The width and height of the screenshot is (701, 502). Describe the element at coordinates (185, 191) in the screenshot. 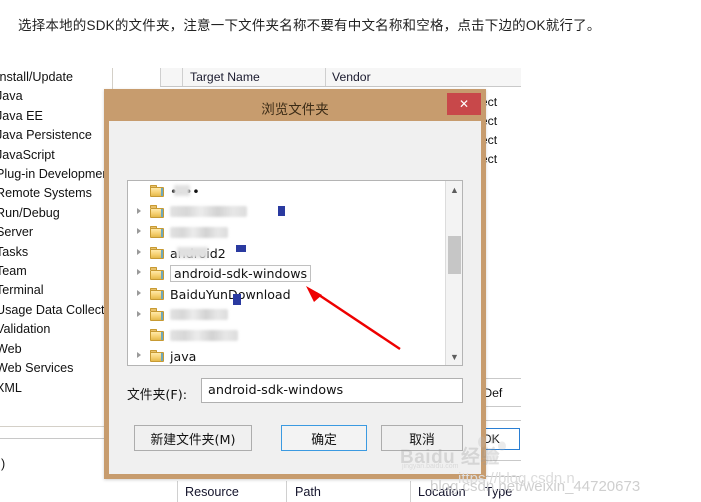

I see `list-item-label: ••••` at that location.